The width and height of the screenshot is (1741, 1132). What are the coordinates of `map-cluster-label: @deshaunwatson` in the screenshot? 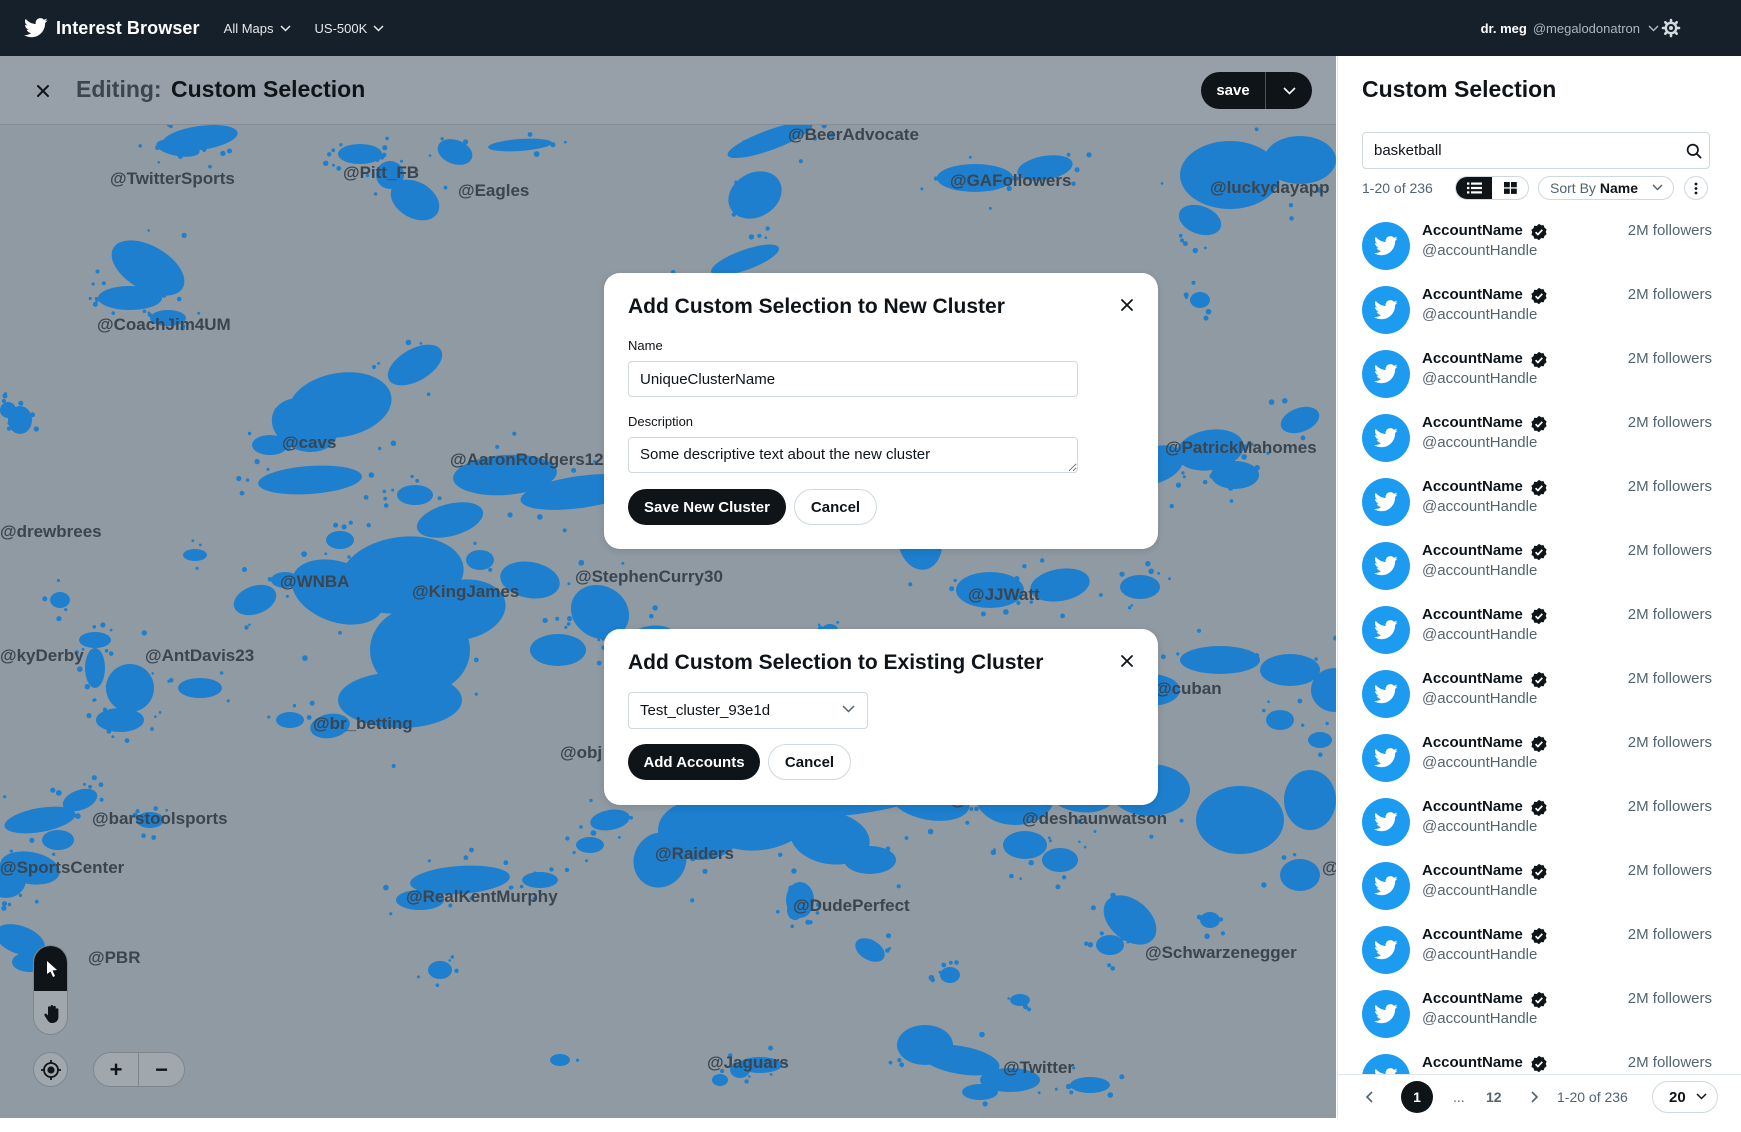 It's located at (1094, 818).